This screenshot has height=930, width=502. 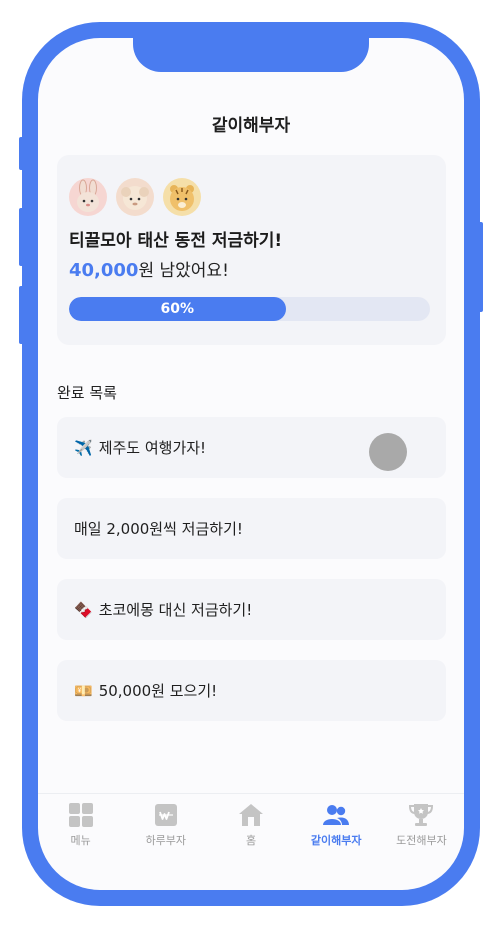 I want to click on completed-item: 🍫 초코에몽 대신 저금하기!, so click(x=251, y=609).